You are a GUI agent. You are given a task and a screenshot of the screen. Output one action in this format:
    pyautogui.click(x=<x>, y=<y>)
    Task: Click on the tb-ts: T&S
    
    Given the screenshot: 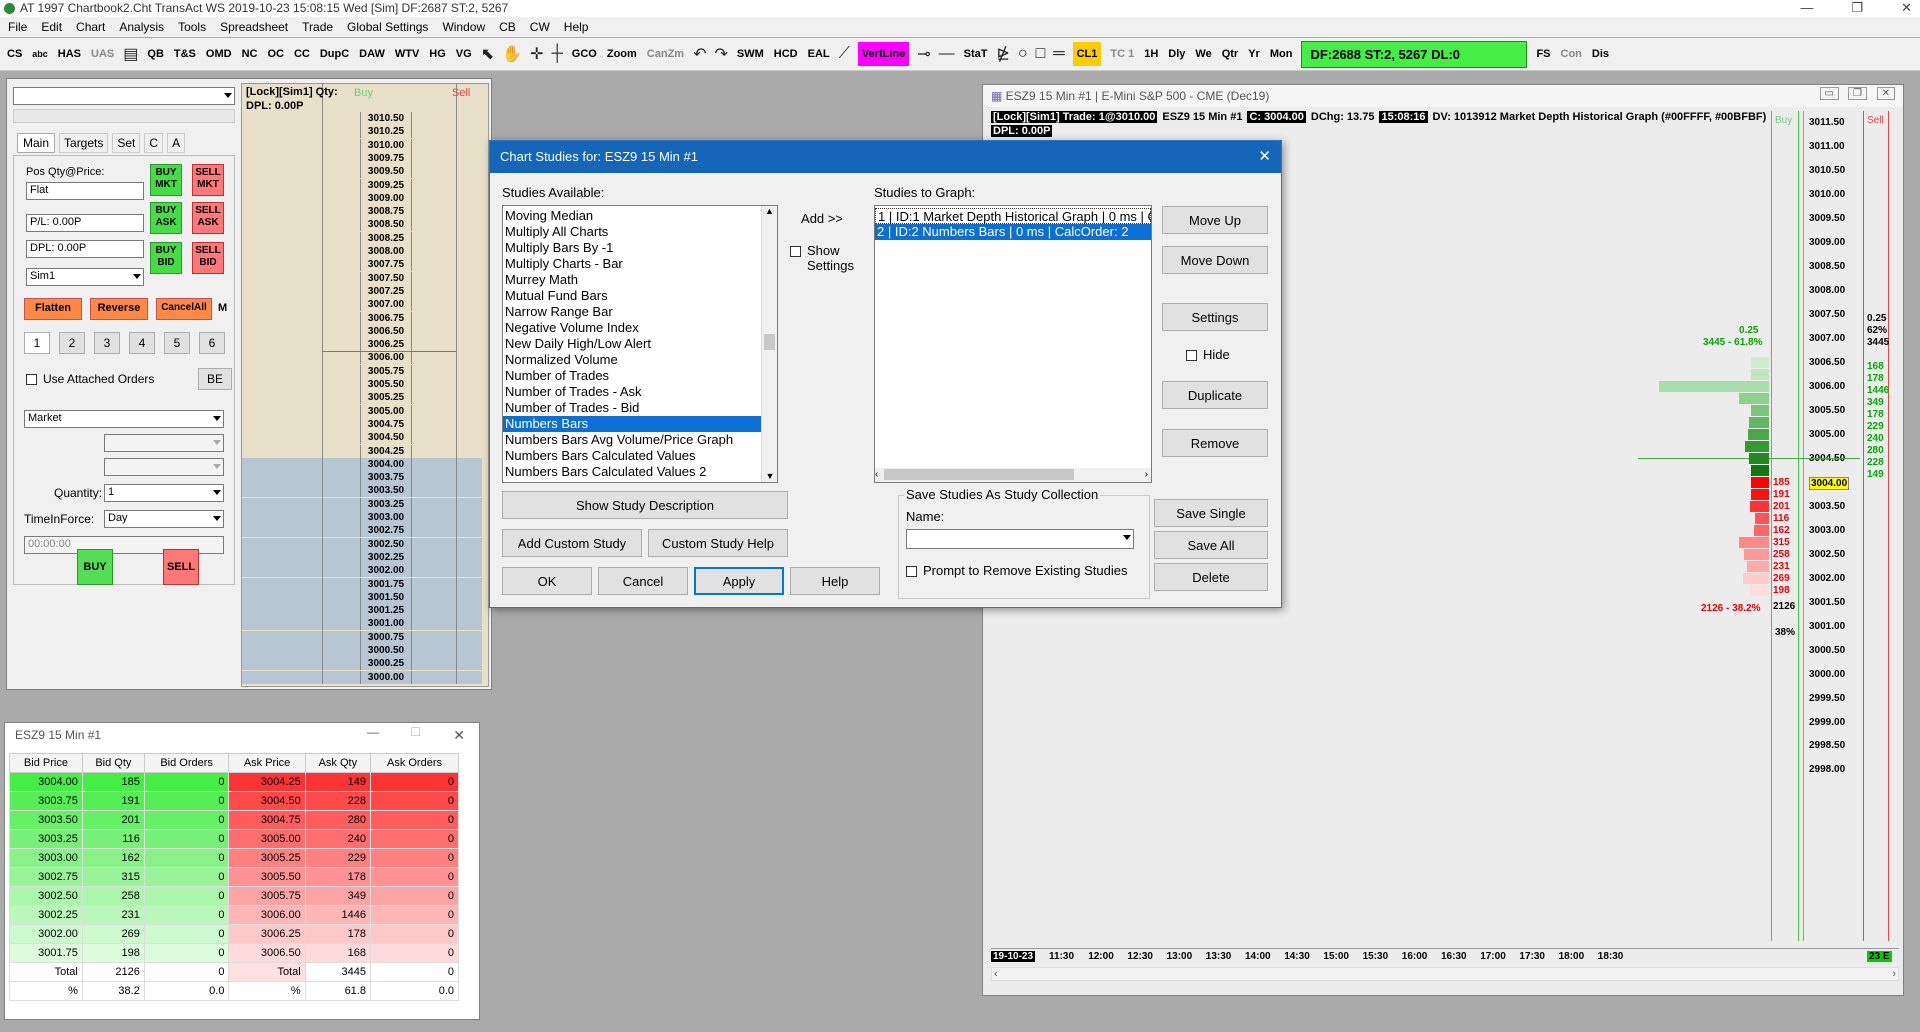 What is the action you would take?
    pyautogui.click(x=185, y=54)
    